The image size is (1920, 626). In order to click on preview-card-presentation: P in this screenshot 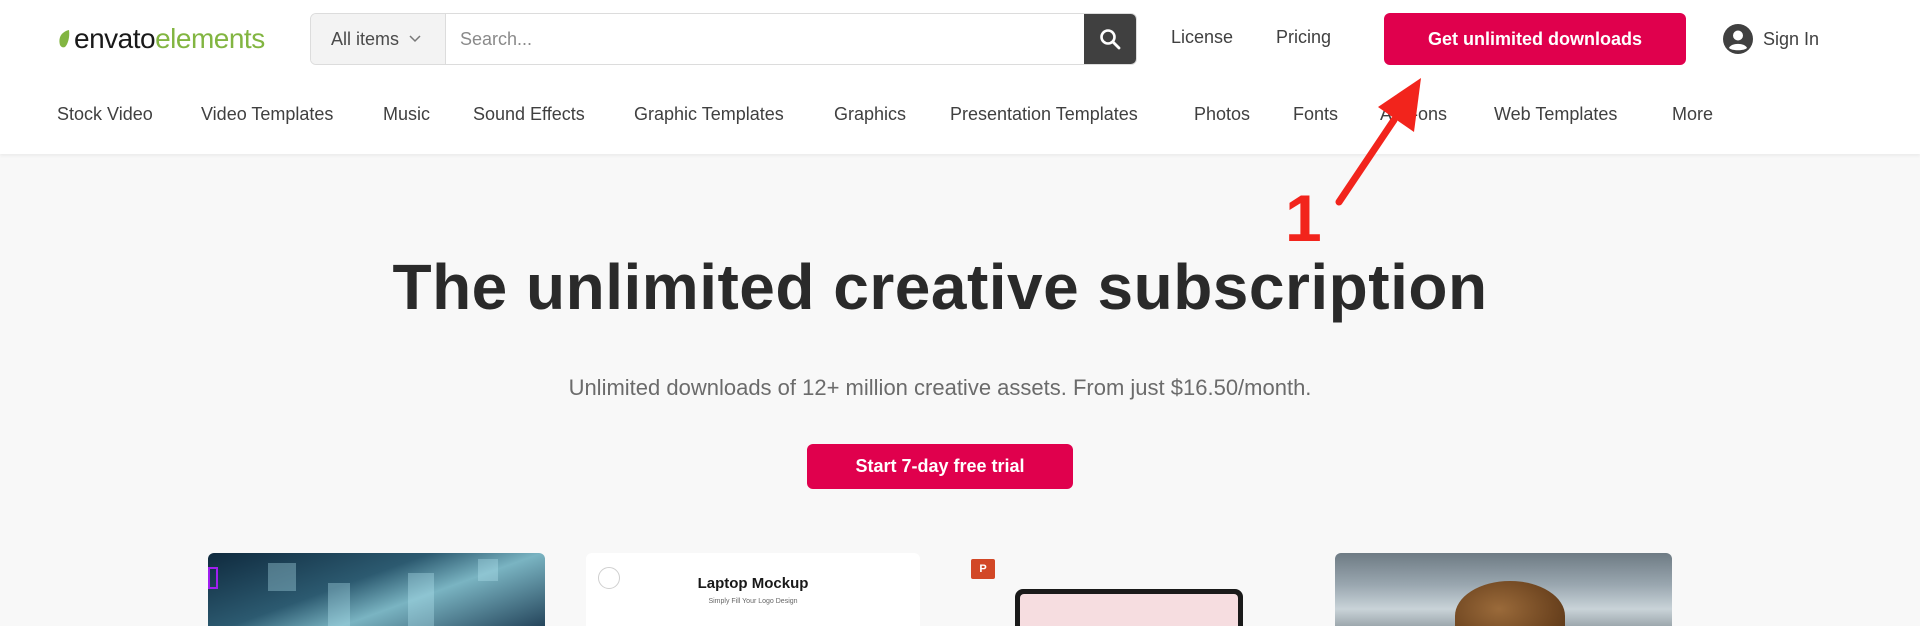, I will do `click(1135, 589)`.